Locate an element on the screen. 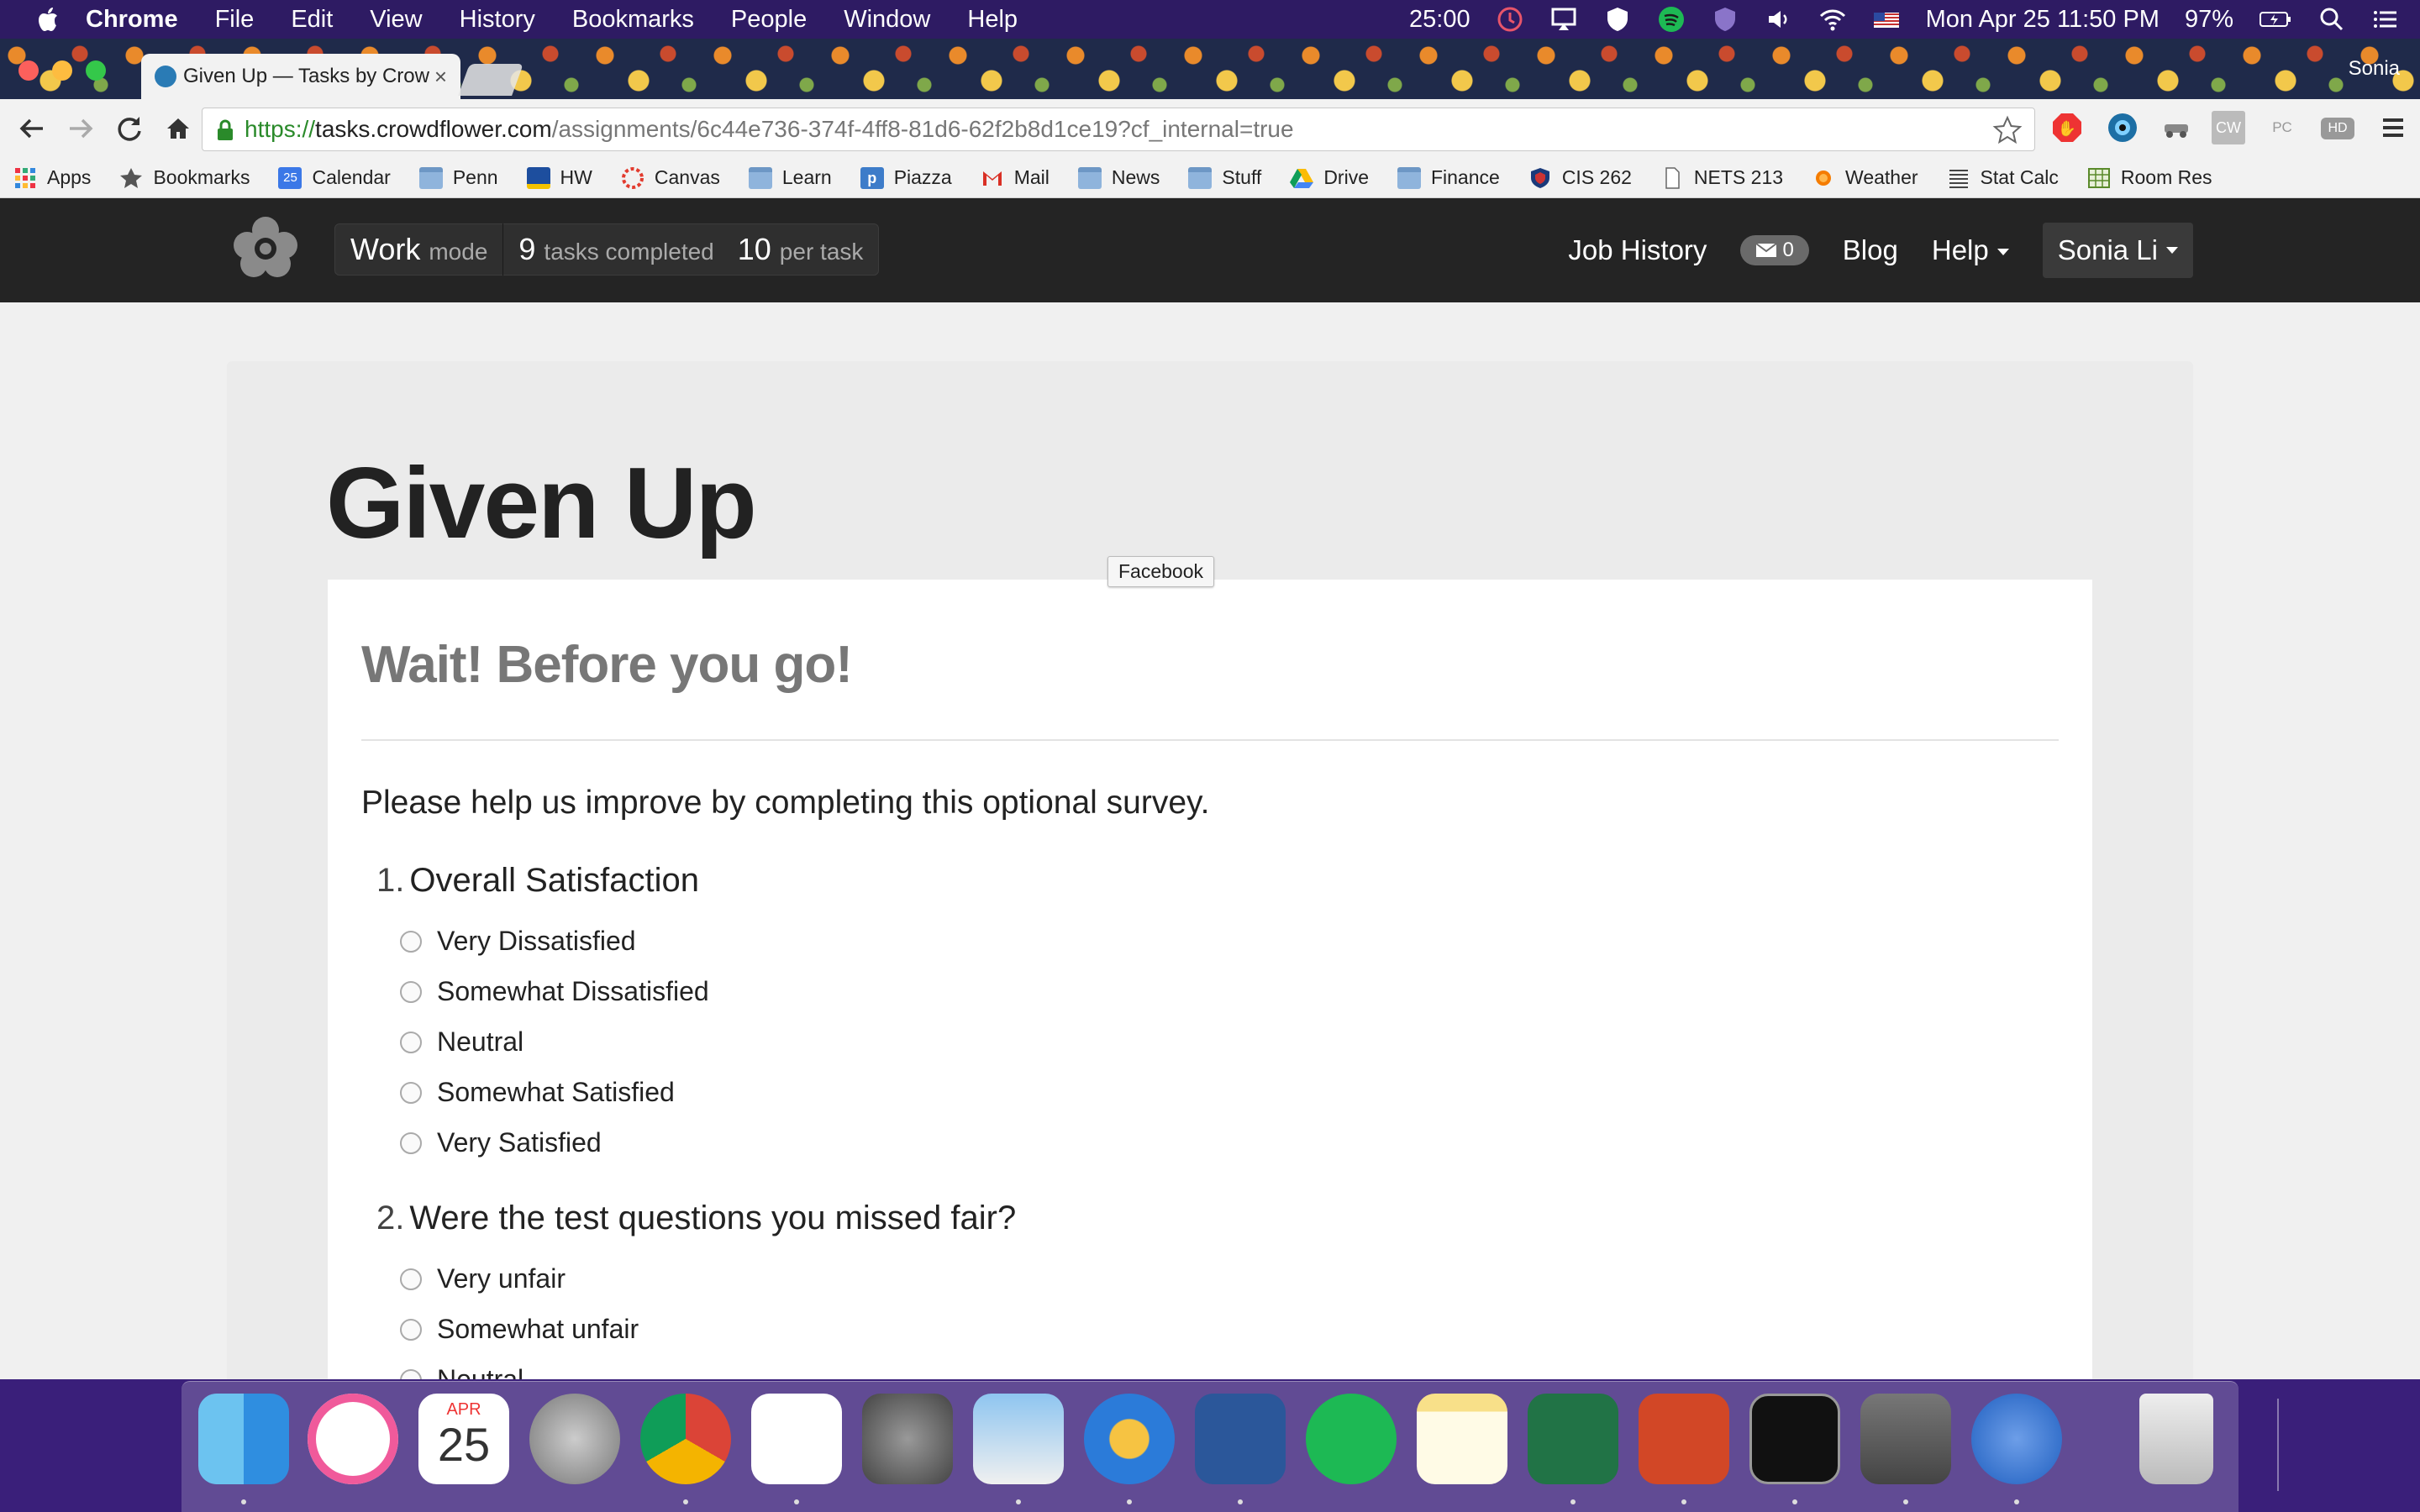  car-icon is located at coordinates (2176, 127).